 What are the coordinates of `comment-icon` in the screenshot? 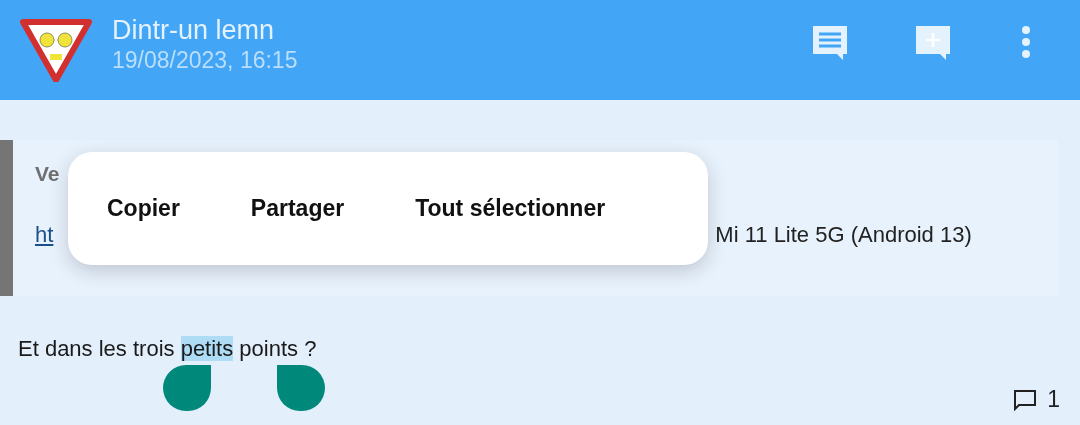 It's located at (1025, 399).